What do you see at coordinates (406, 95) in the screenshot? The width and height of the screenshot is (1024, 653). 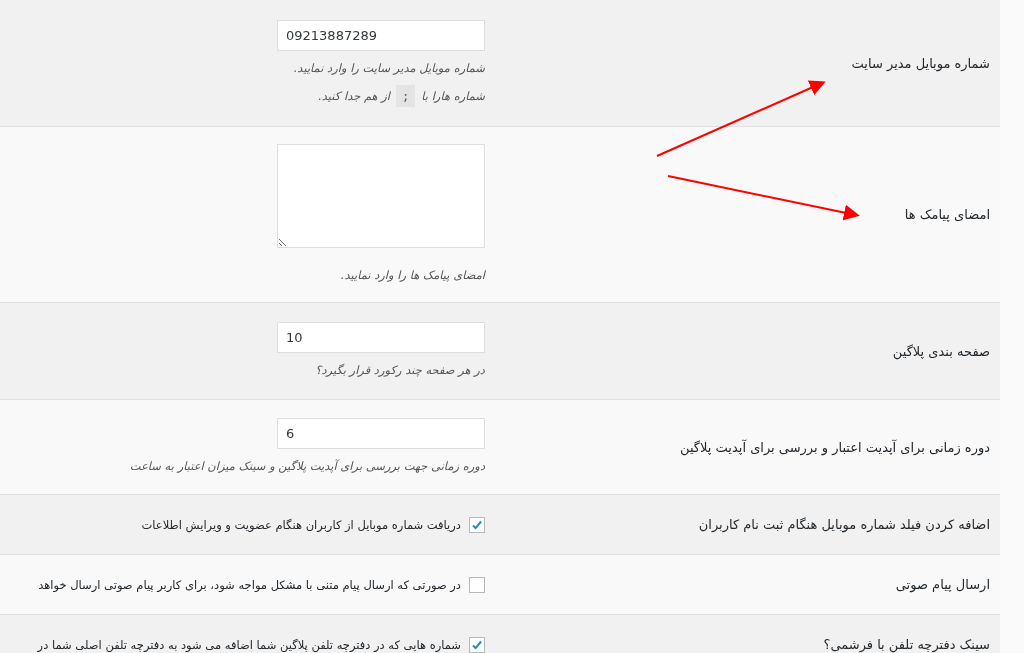 I see `code-snippet: ;` at bounding box center [406, 95].